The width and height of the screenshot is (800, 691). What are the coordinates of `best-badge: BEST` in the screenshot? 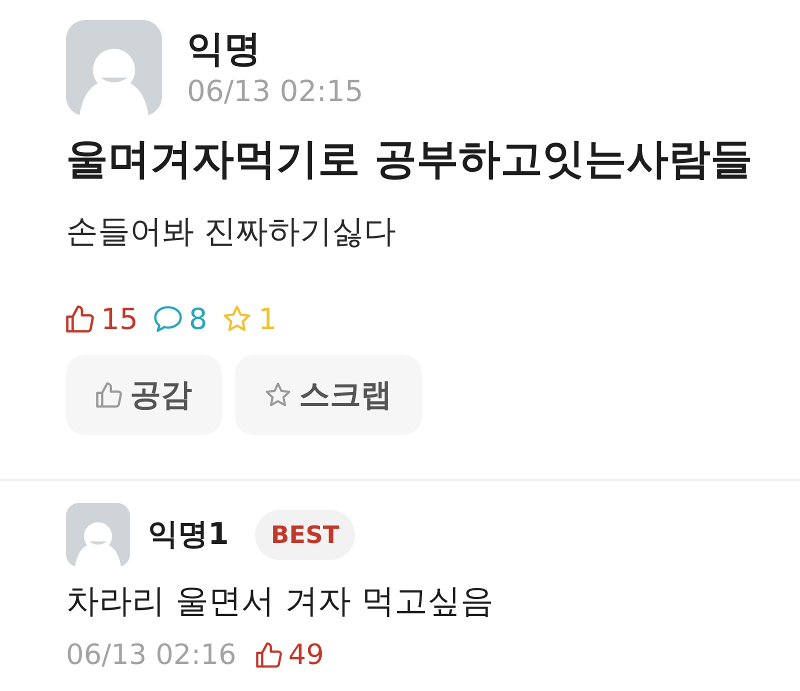 It's located at (305, 535).